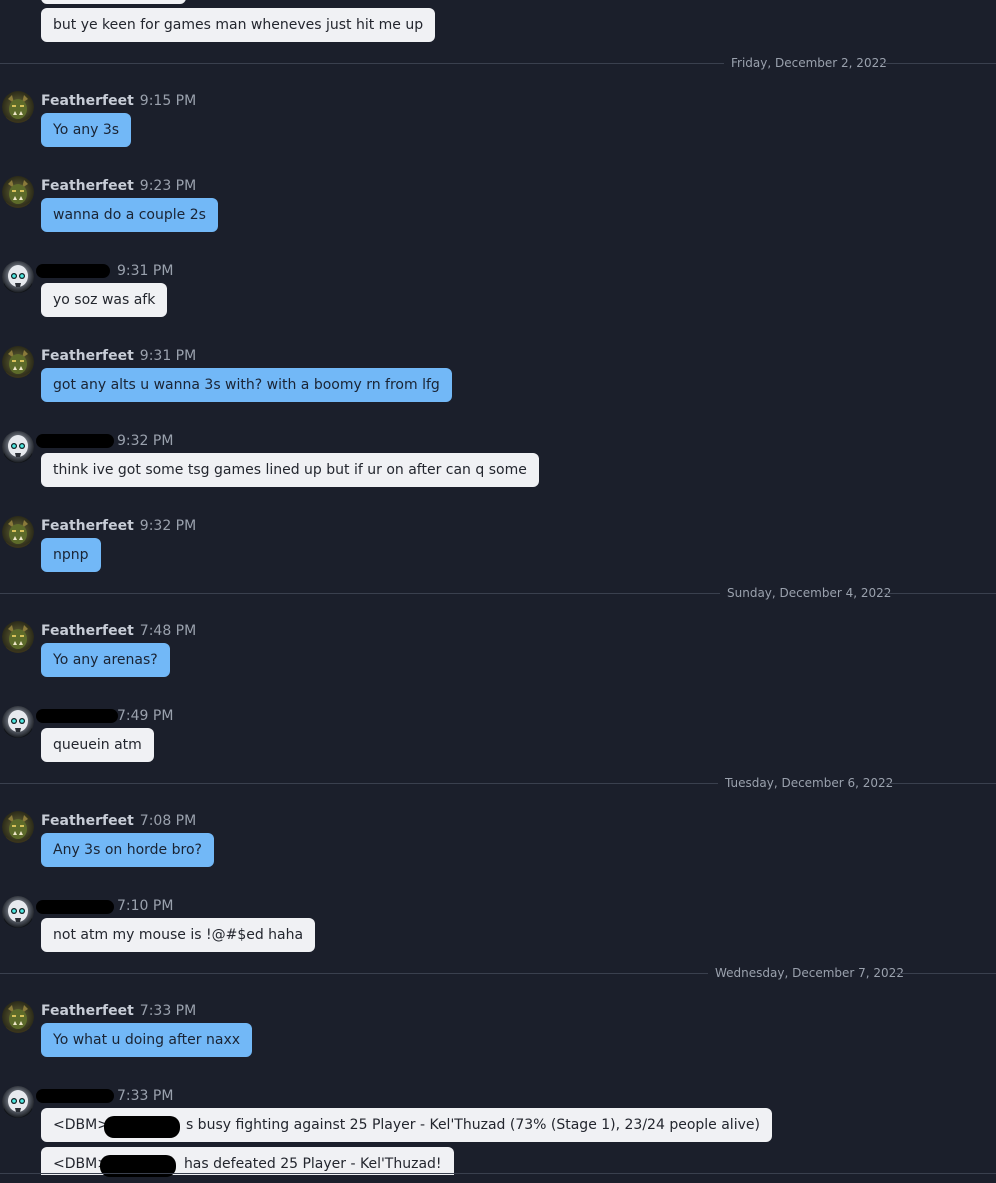 This screenshot has width=996, height=1183. I want to click on date-label: Tuesday, December 6, 2022, so click(809, 783).